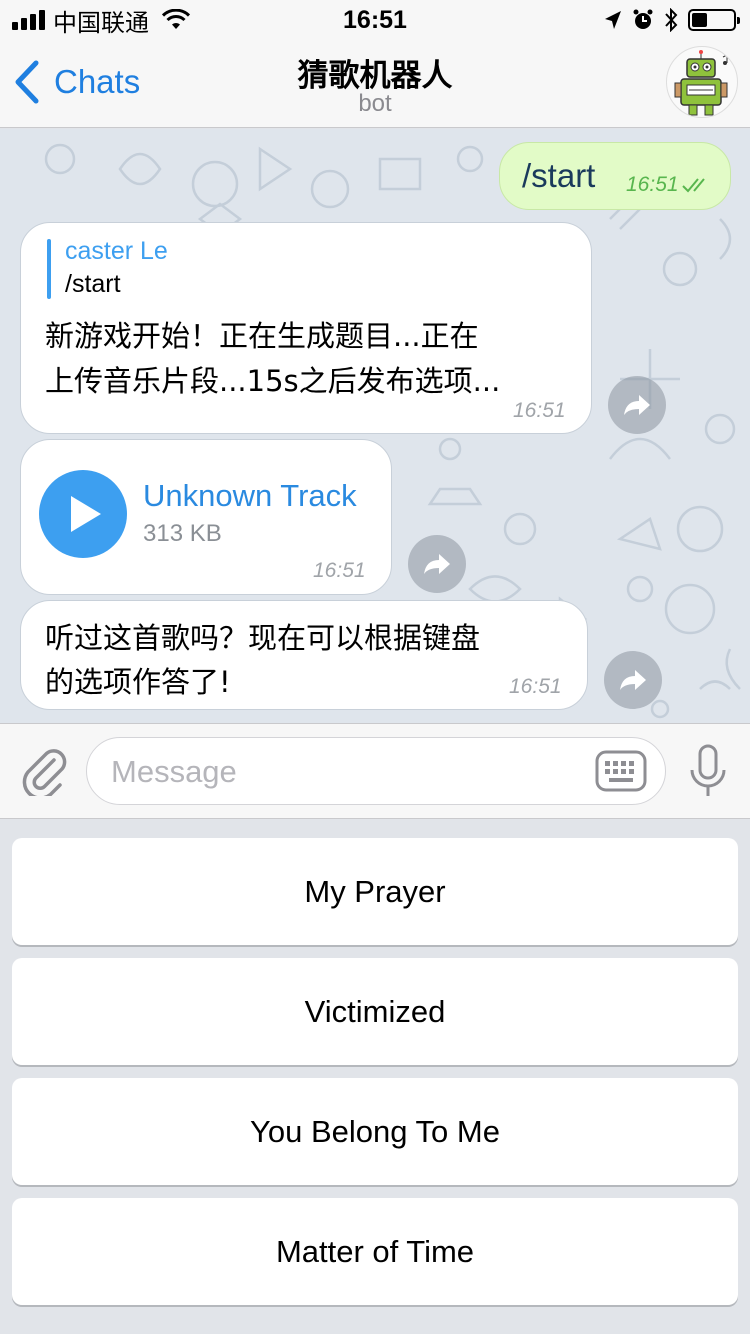 This screenshot has height=1334, width=750. I want to click on message-field, so click(376, 771).